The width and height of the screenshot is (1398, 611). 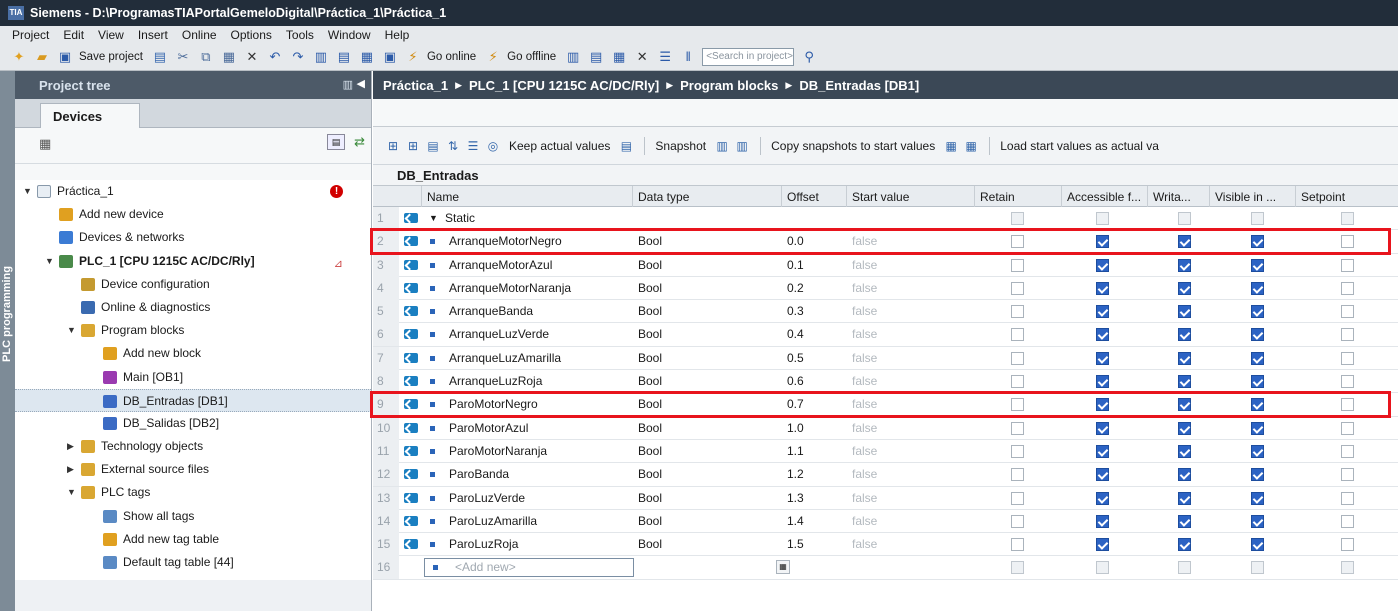 What do you see at coordinates (413, 146) in the screenshot?
I see `add-row-icon: ⊞` at bounding box center [413, 146].